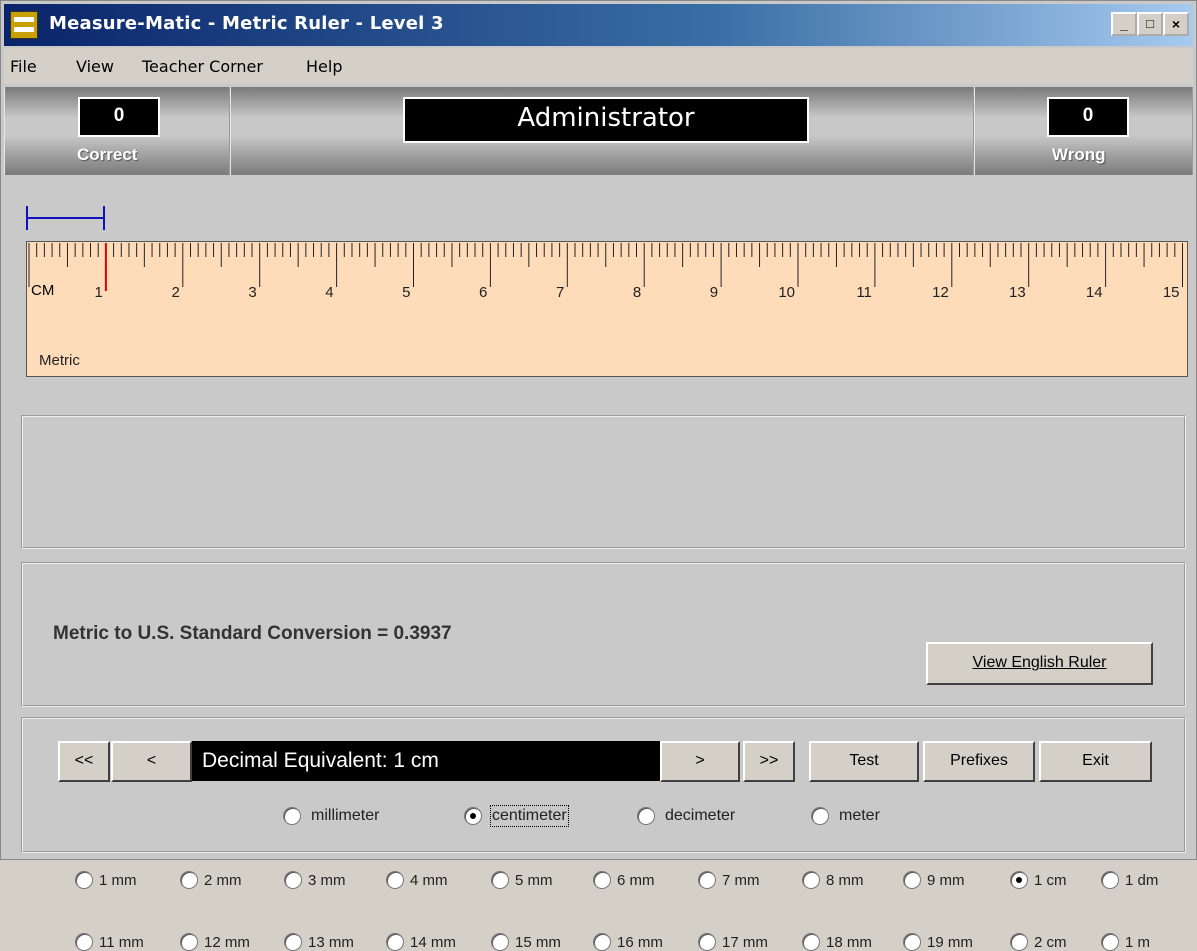  I want to click on option-1-m: 1 m, so click(1125, 942).